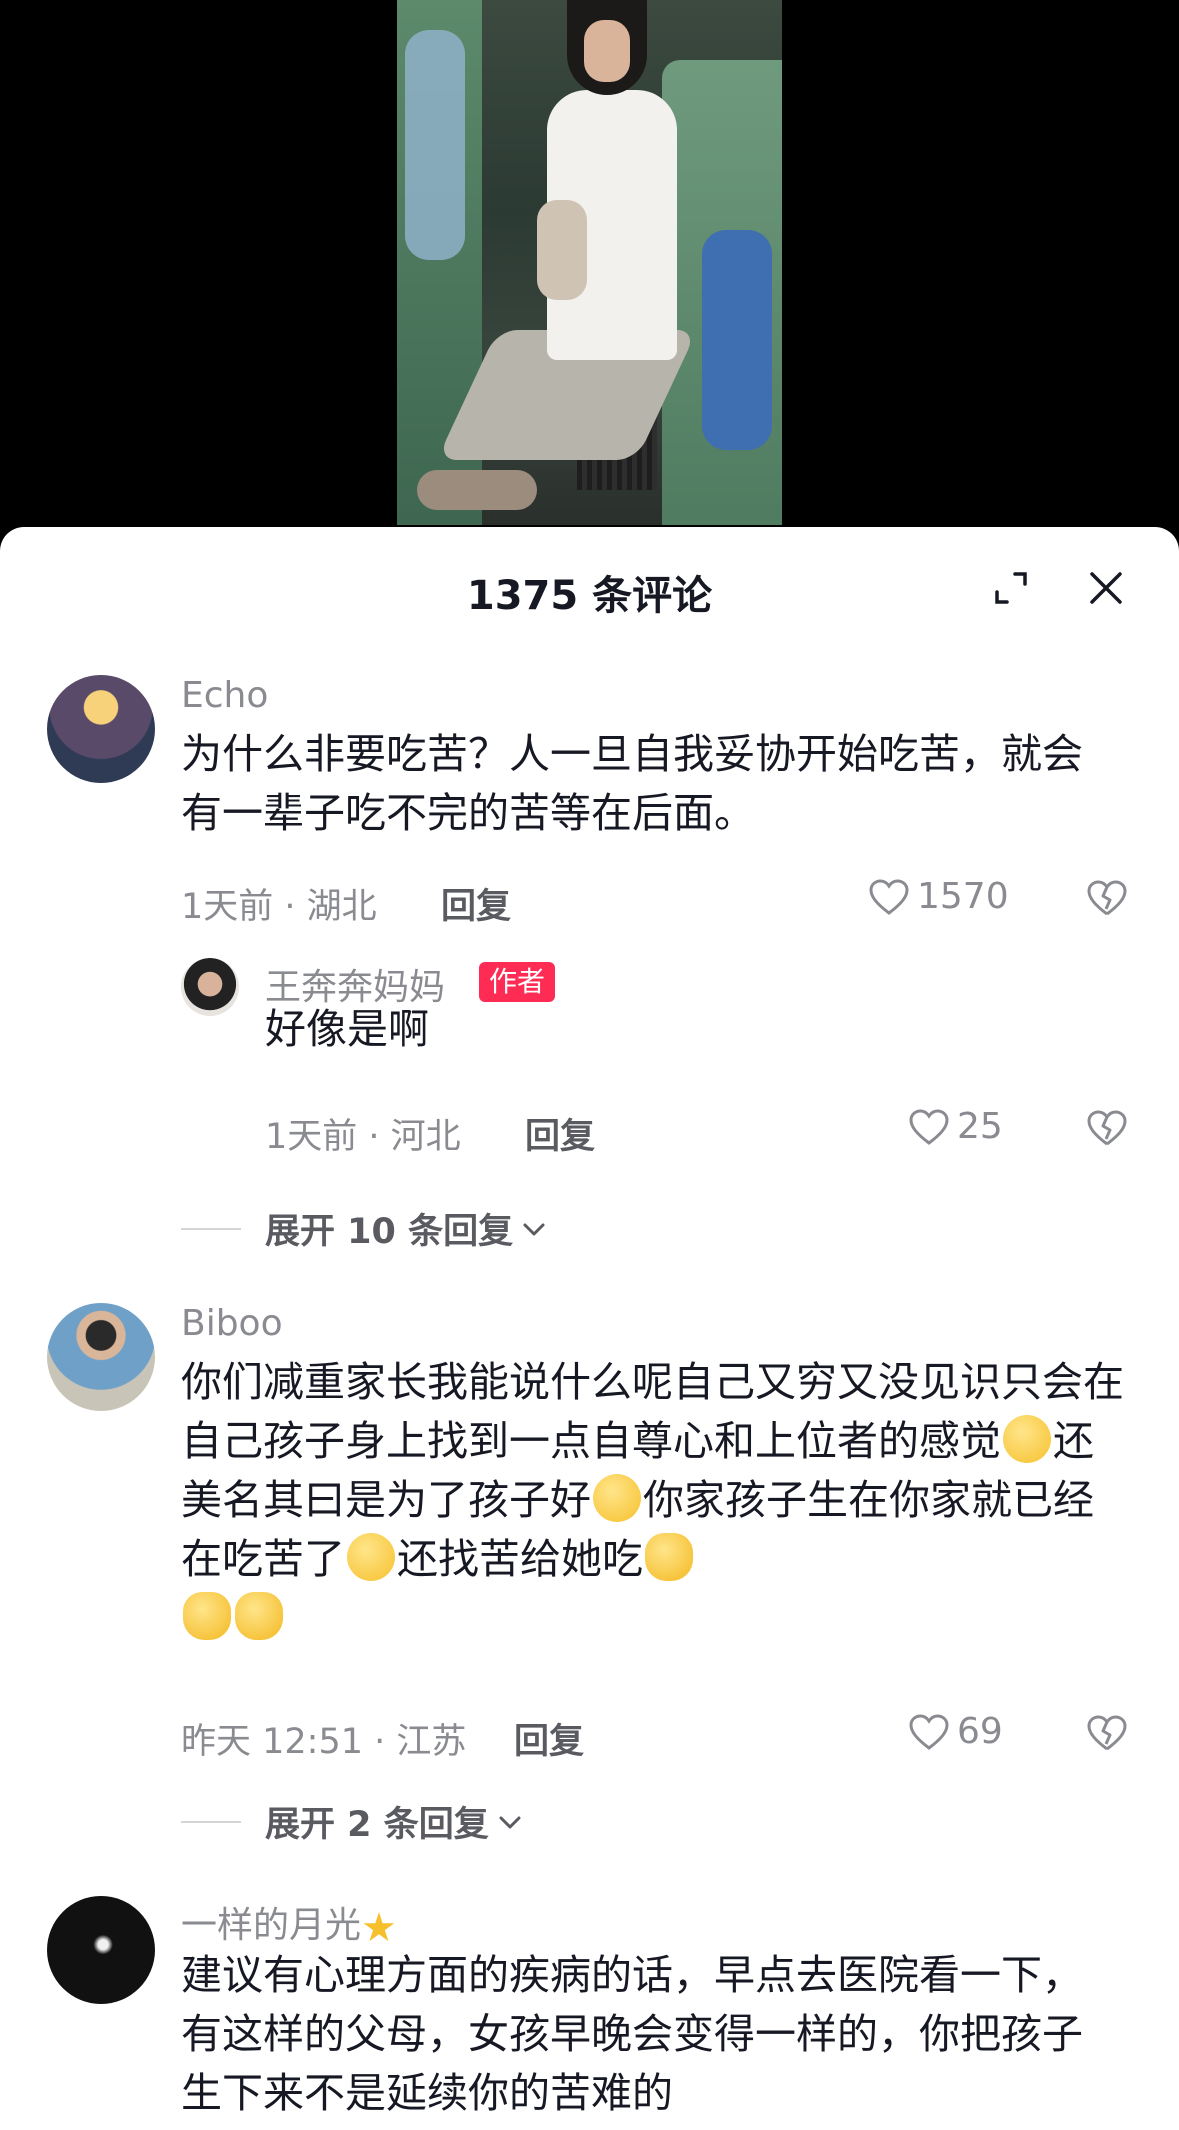 This screenshot has width=1179, height=2130. Describe the element at coordinates (271, 1925) in the screenshot. I see `username-text: 一样的月光` at that location.